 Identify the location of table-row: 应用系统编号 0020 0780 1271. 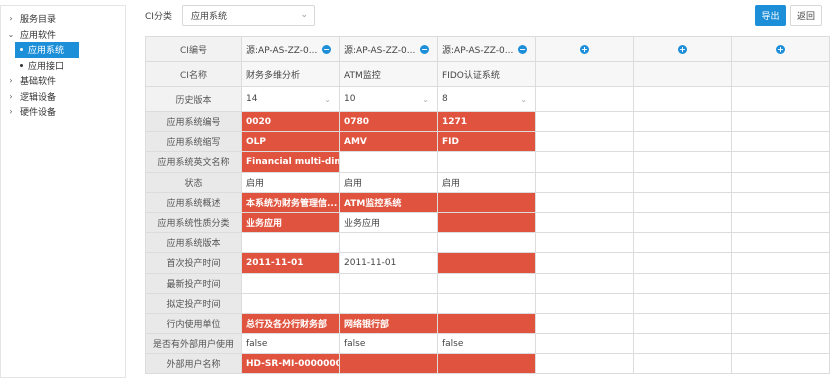
(488, 122).